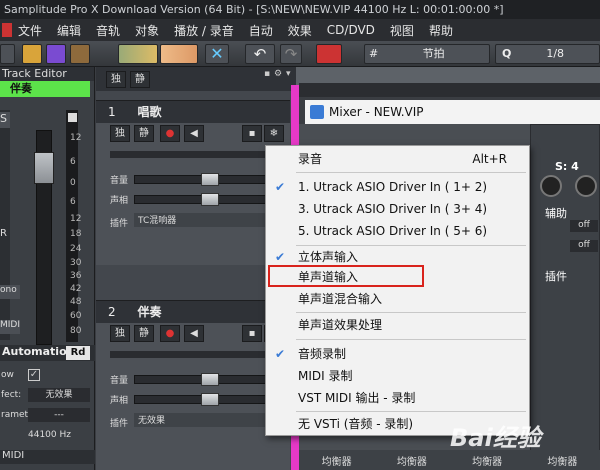 The image size is (600, 470). What do you see at coordinates (56, 54) in the screenshot?
I see `save-icon` at bounding box center [56, 54].